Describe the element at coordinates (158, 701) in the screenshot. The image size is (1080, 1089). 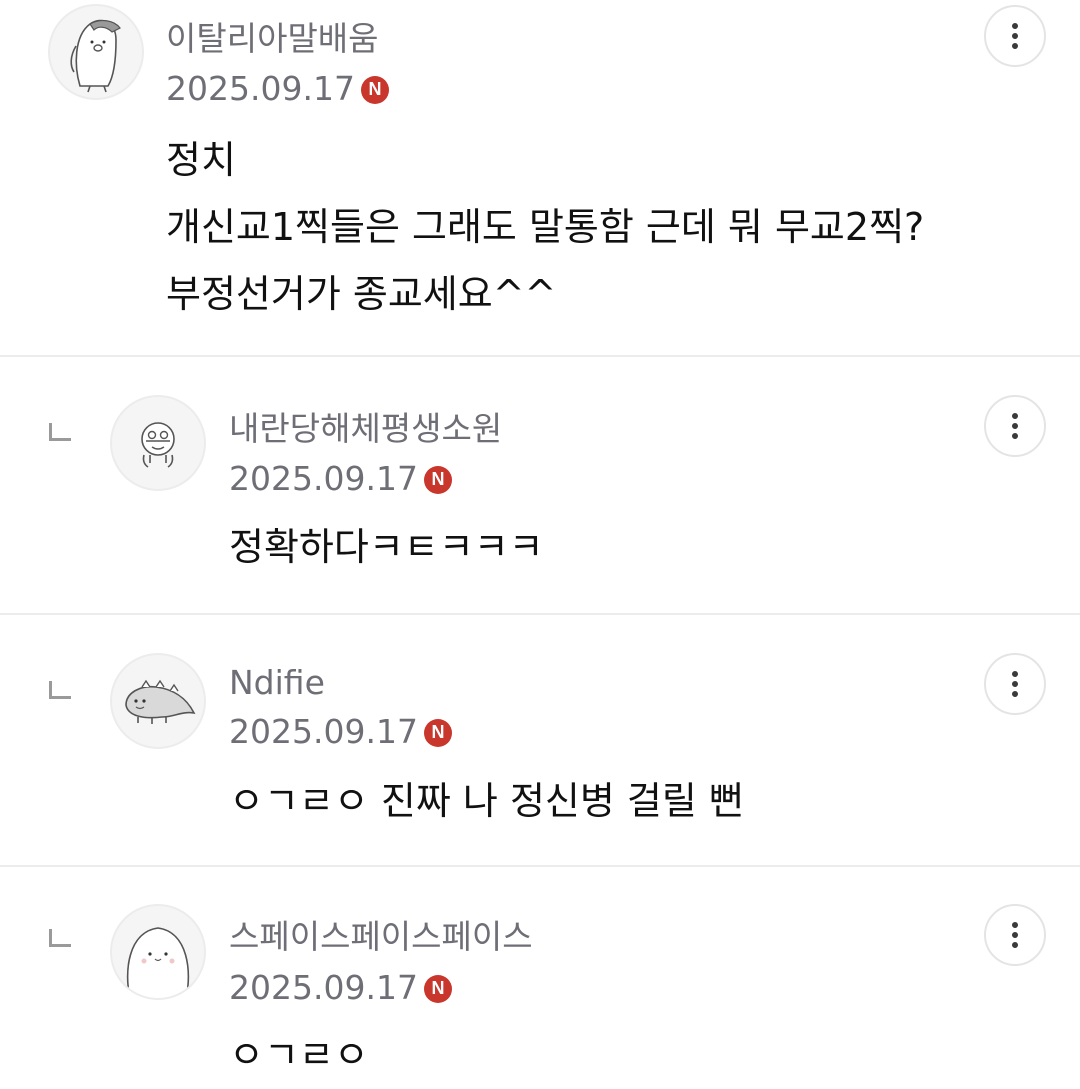
I see `dinosaur-avatar-icon` at that location.